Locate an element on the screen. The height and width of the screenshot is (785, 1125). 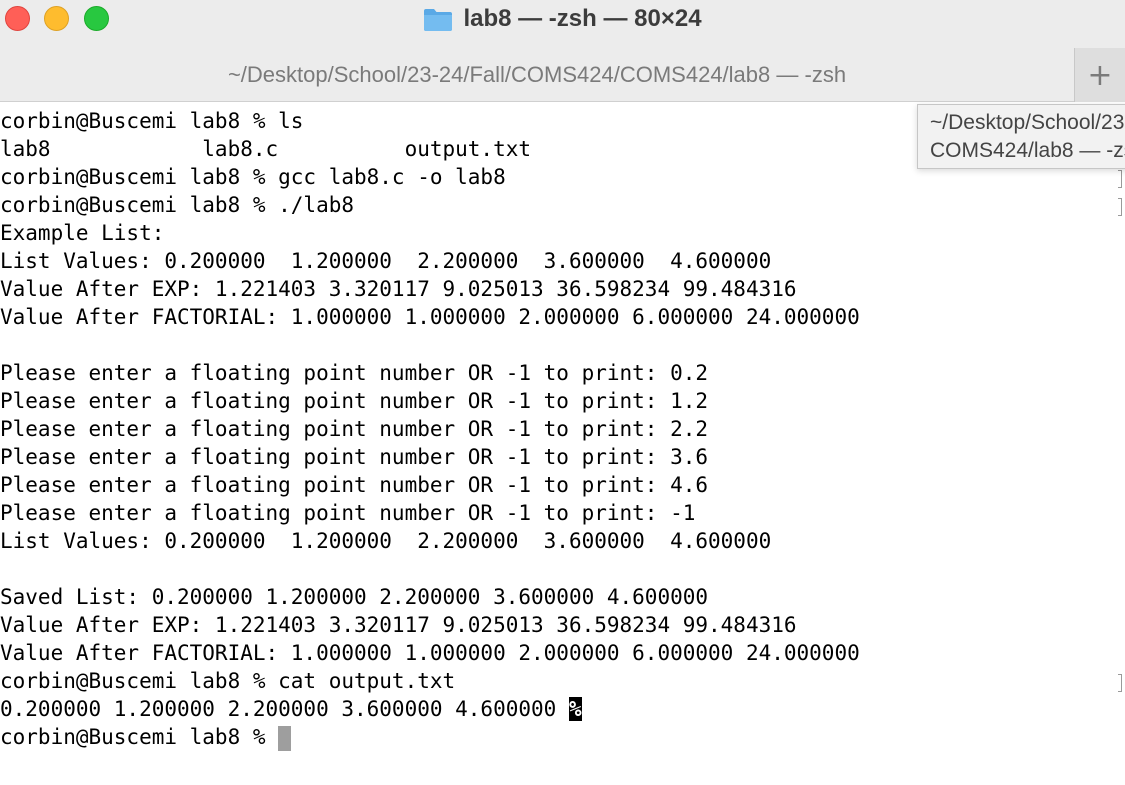
window-title: lab8 — -zsh — 80×24 is located at coordinates (582, 18).